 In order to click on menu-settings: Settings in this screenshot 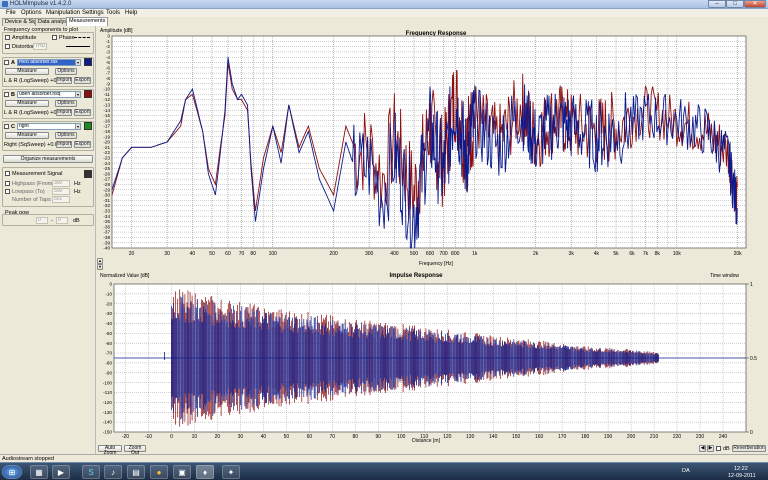, I will do `click(93, 13)`.